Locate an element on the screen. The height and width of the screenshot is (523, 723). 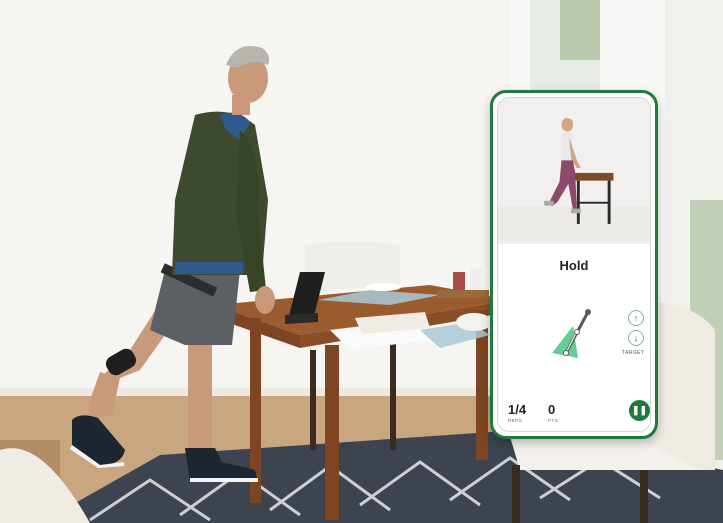
home-indicator is located at coordinates (579, 431).